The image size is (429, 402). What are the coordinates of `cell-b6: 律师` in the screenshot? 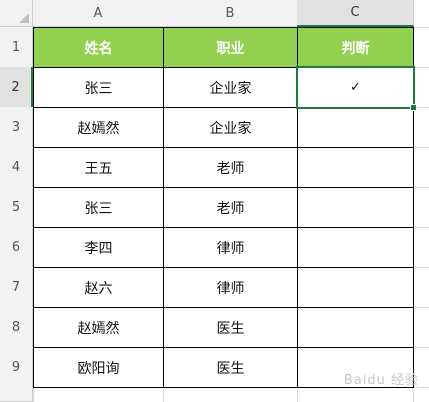 It's located at (230, 247).